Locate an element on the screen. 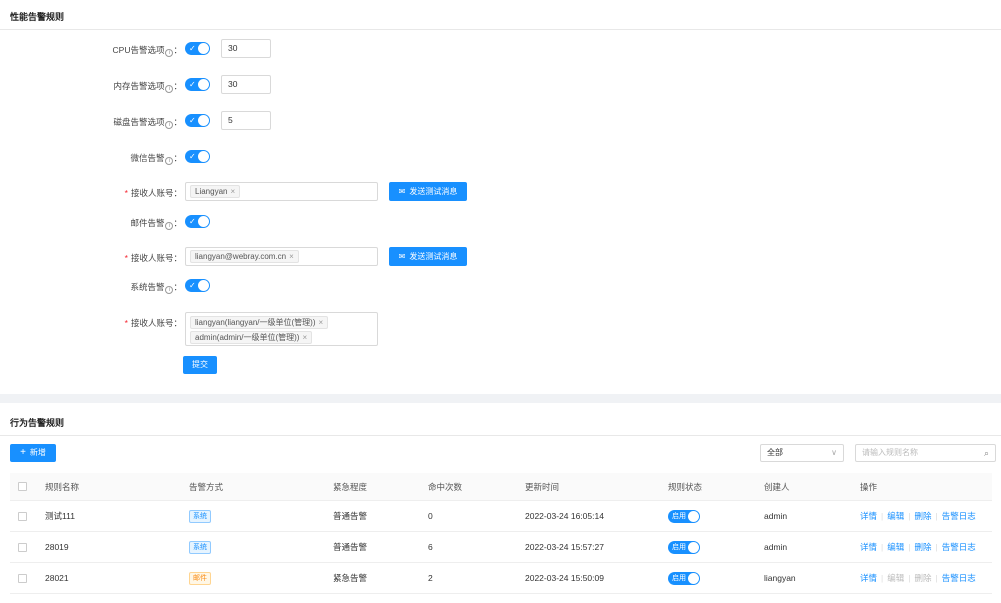 Image resolution: width=1001 pixels, height=603 pixels. mail-receiver-select: liangyan@webray.com.cn × is located at coordinates (281, 256).